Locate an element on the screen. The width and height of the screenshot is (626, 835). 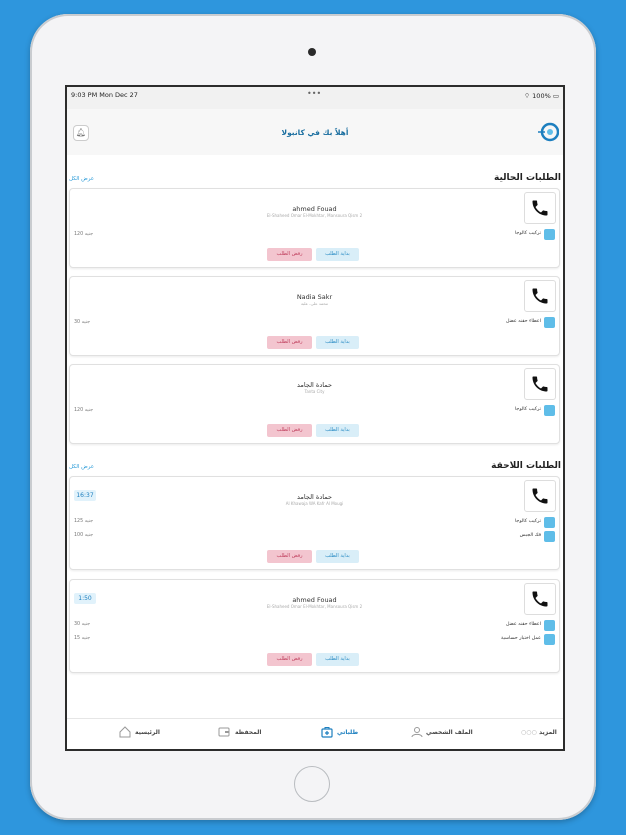
medical-bag-icon is located at coordinates (327, 732).